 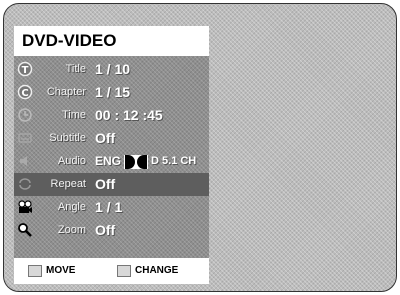 I want to click on title-icon: T, so click(x=25, y=69).